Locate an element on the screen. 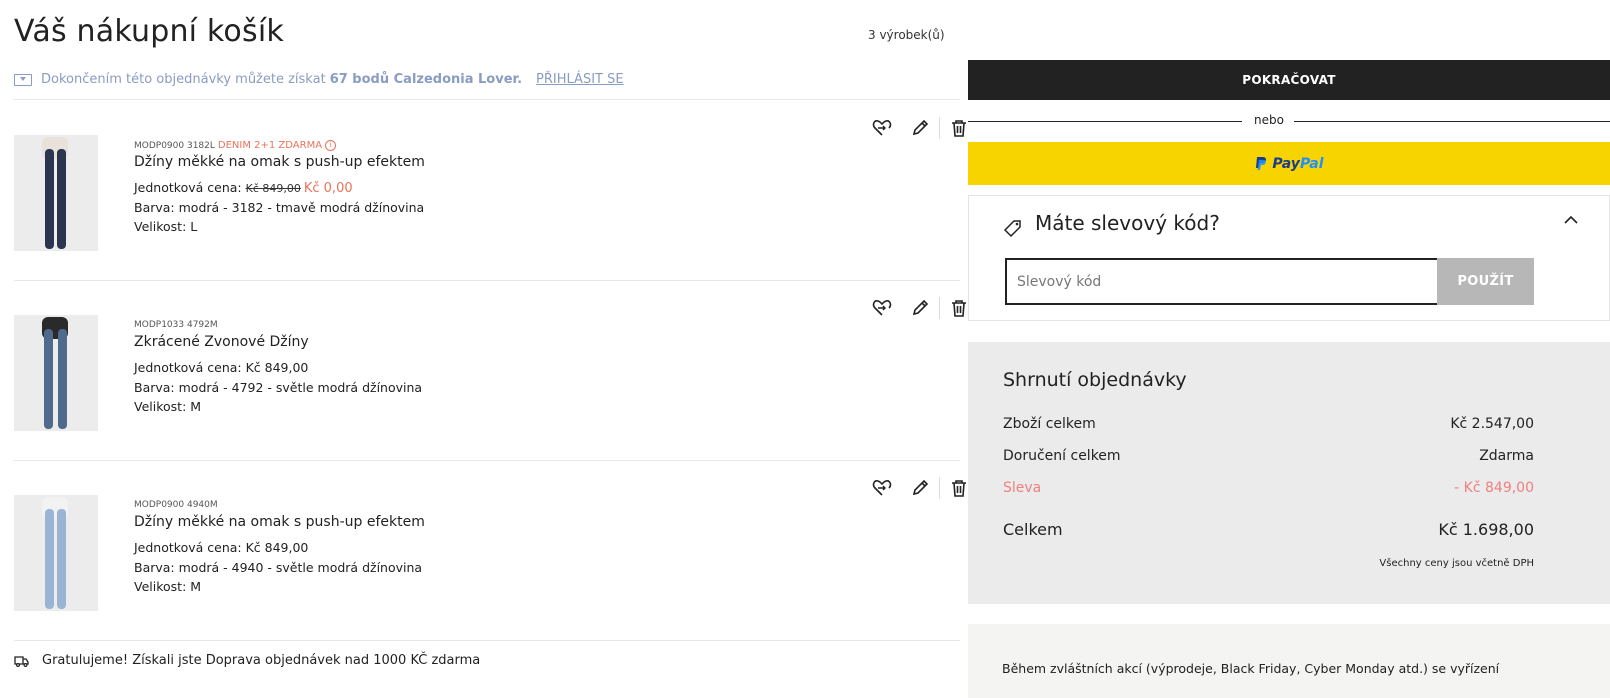 This screenshot has height=698, width=1610. unit-price: Jednotková cena: Kč 849,00 Kč 0,00 is located at coordinates (243, 188).